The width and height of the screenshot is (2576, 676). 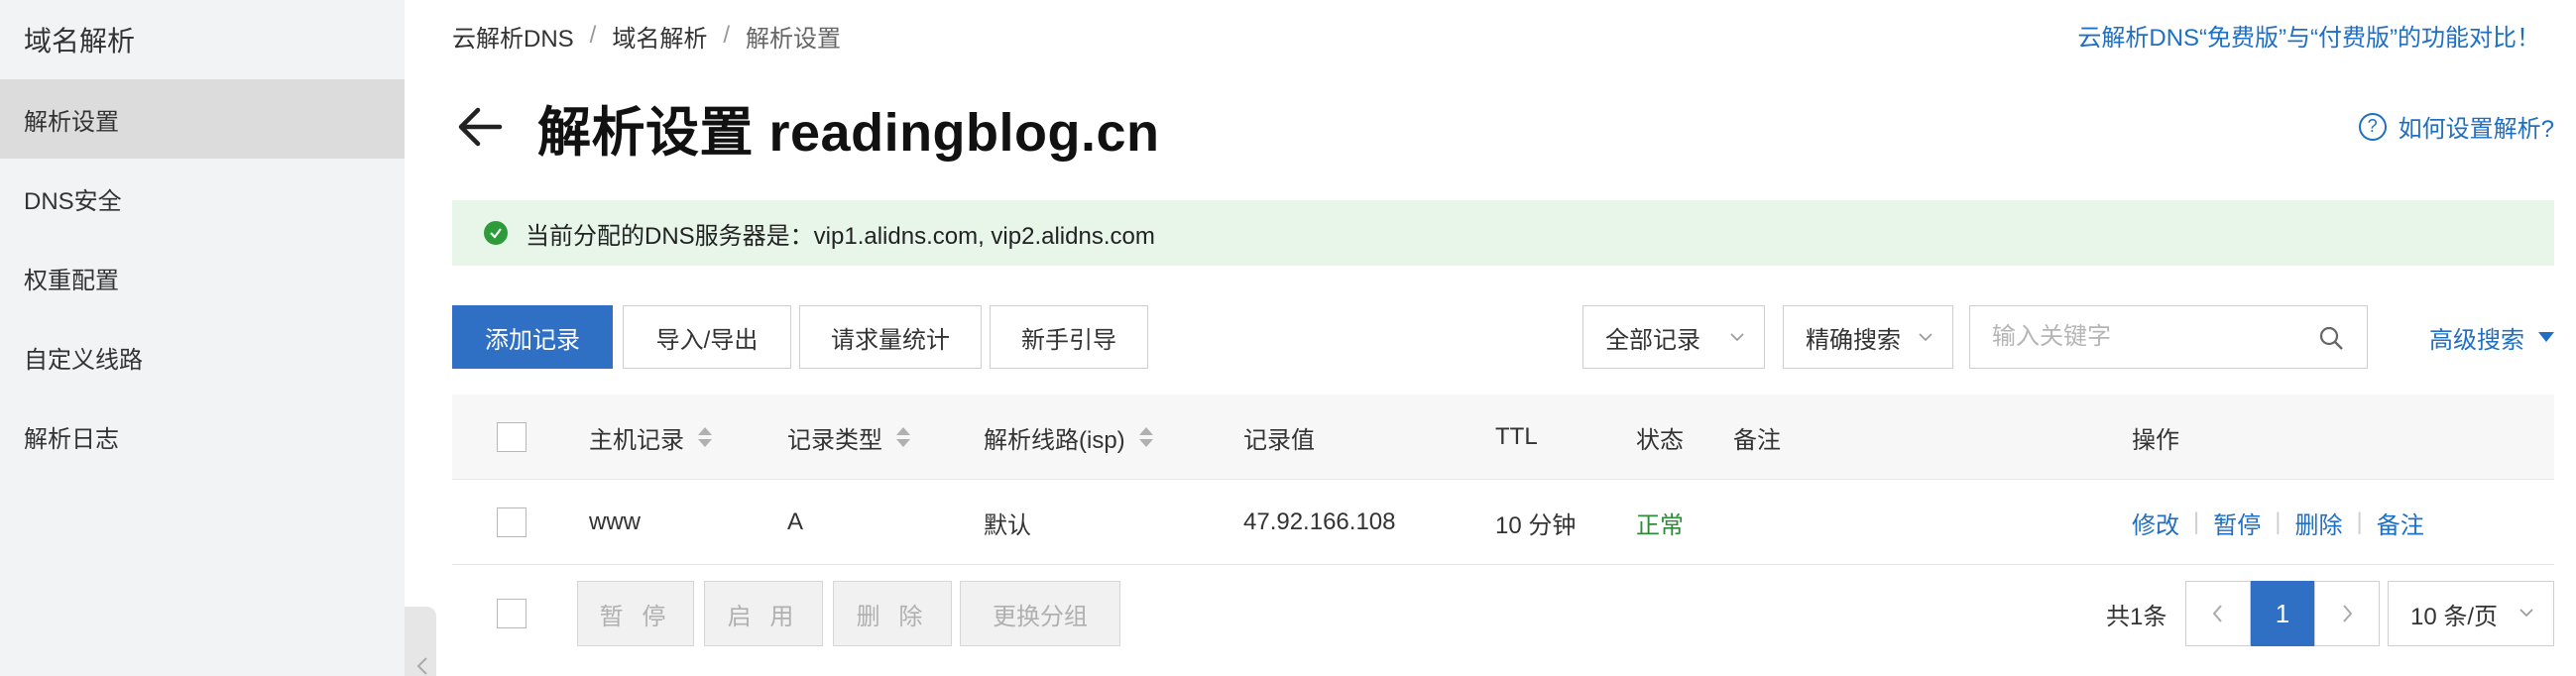 I want to click on how-to-resolve-link: ? 如何设置解析?, so click(x=2456, y=126).